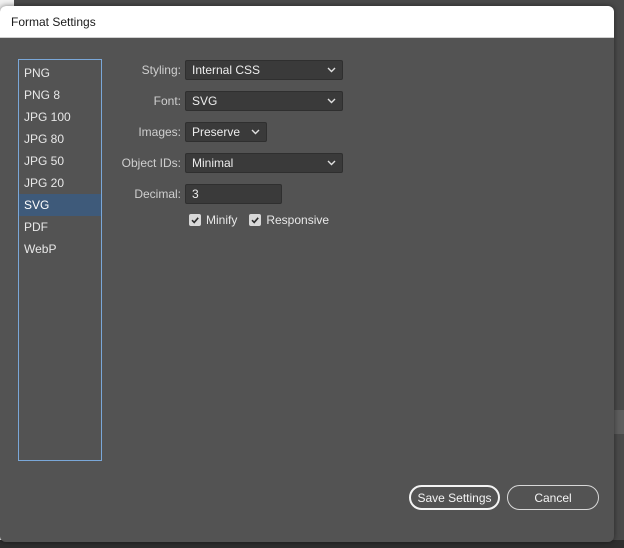 Image resolution: width=624 pixels, height=548 pixels. Describe the element at coordinates (205, 101) in the screenshot. I see `font-value: SVG` at that location.